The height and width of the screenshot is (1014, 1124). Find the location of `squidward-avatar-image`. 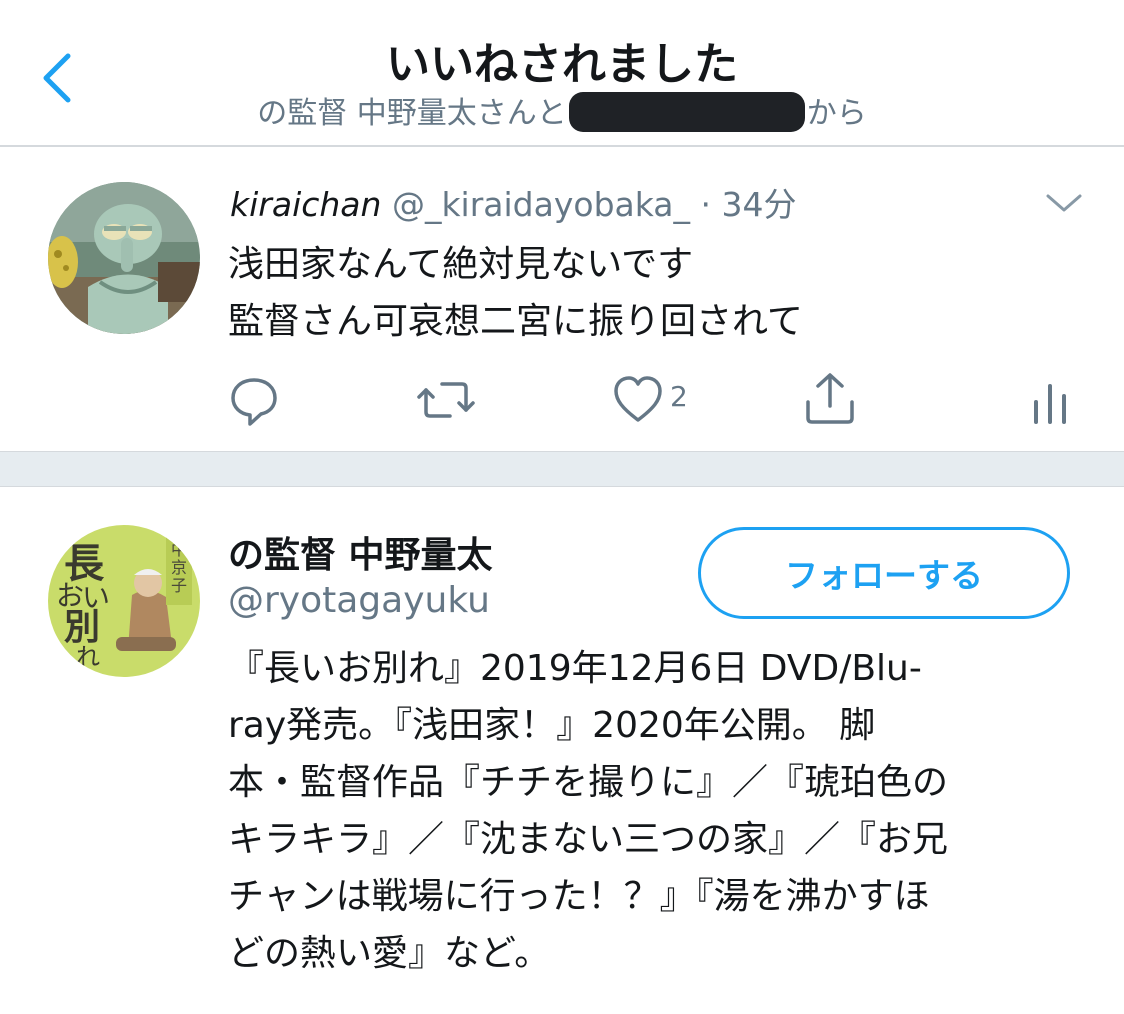

squidward-avatar-image is located at coordinates (124, 258).